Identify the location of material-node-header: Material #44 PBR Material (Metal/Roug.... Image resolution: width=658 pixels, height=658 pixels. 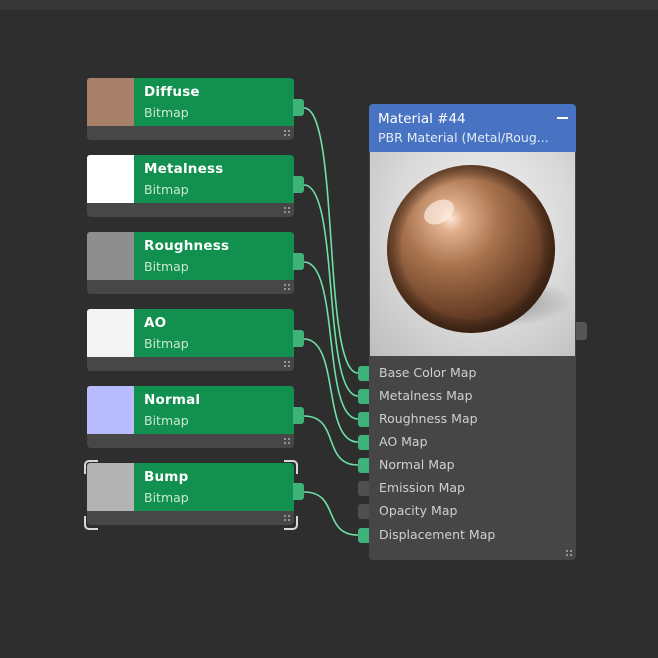
(472, 128).